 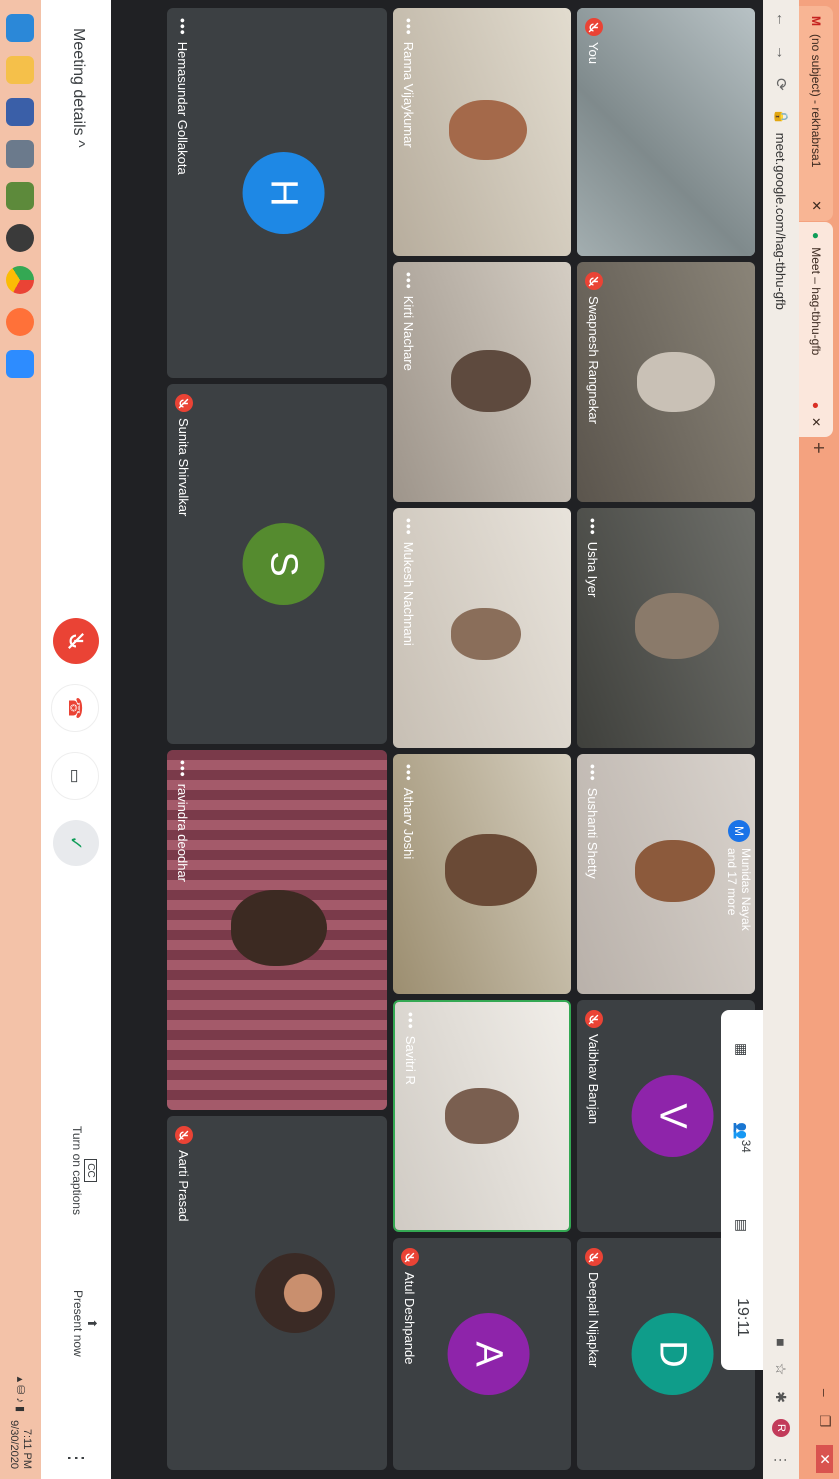 What do you see at coordinates (816, 101) in the screenshot?
I see `tab-email-label: (no subject) - rekhabrsa1` at bounding box center [816, 101].